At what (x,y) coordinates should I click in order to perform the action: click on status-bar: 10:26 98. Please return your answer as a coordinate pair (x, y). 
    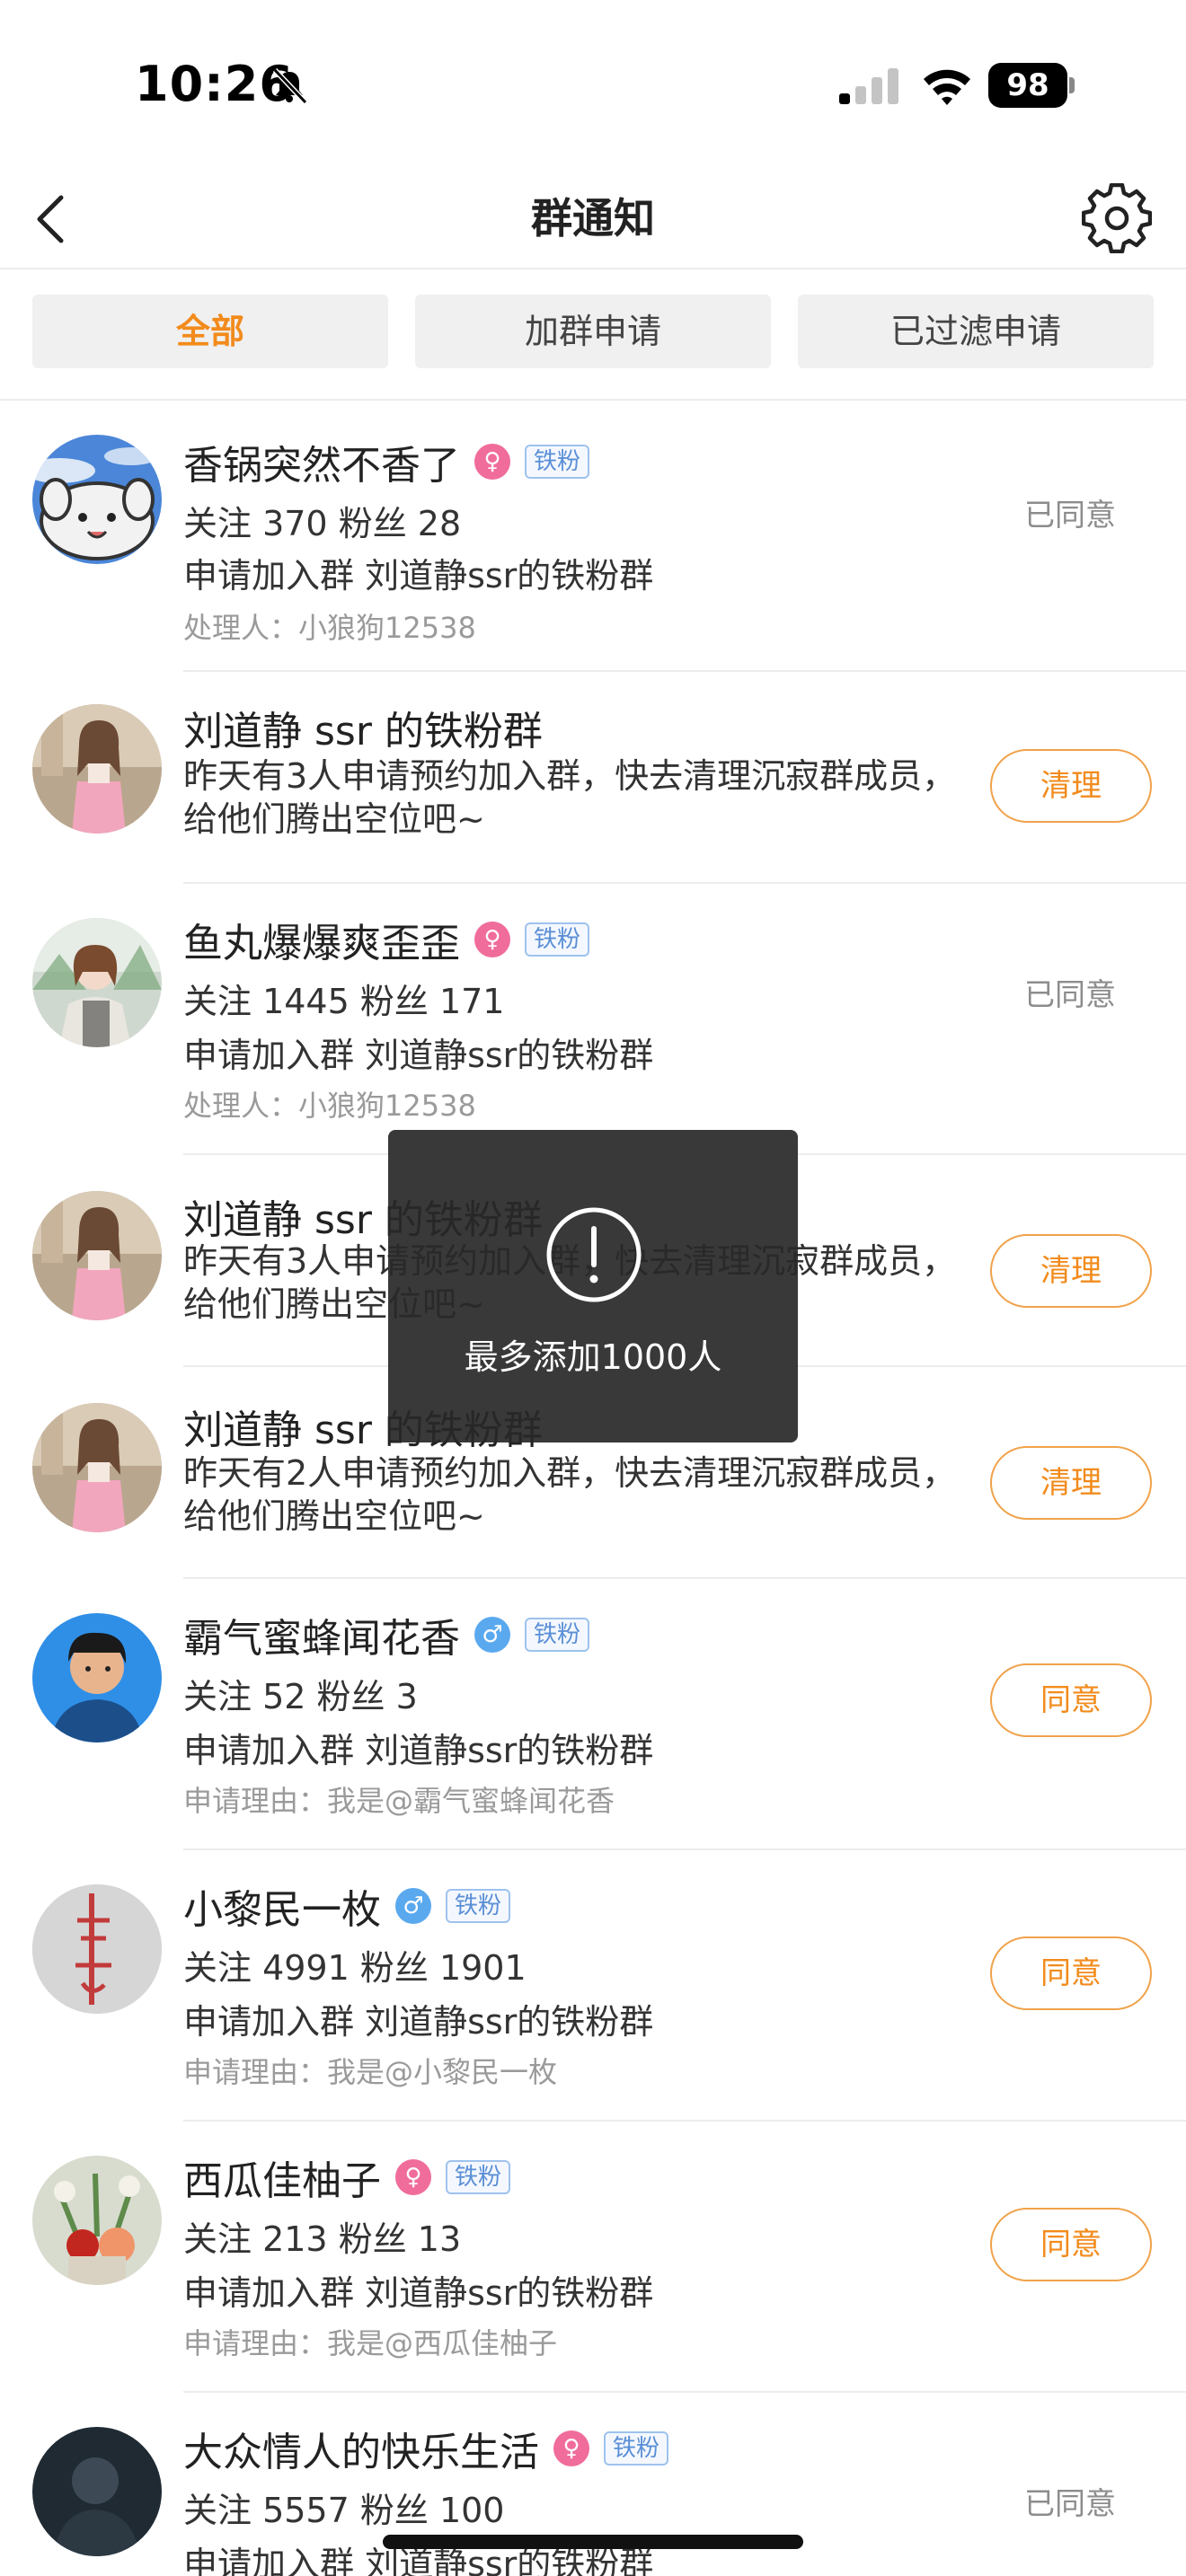
    Looking at the image, I should click on (593, 85).